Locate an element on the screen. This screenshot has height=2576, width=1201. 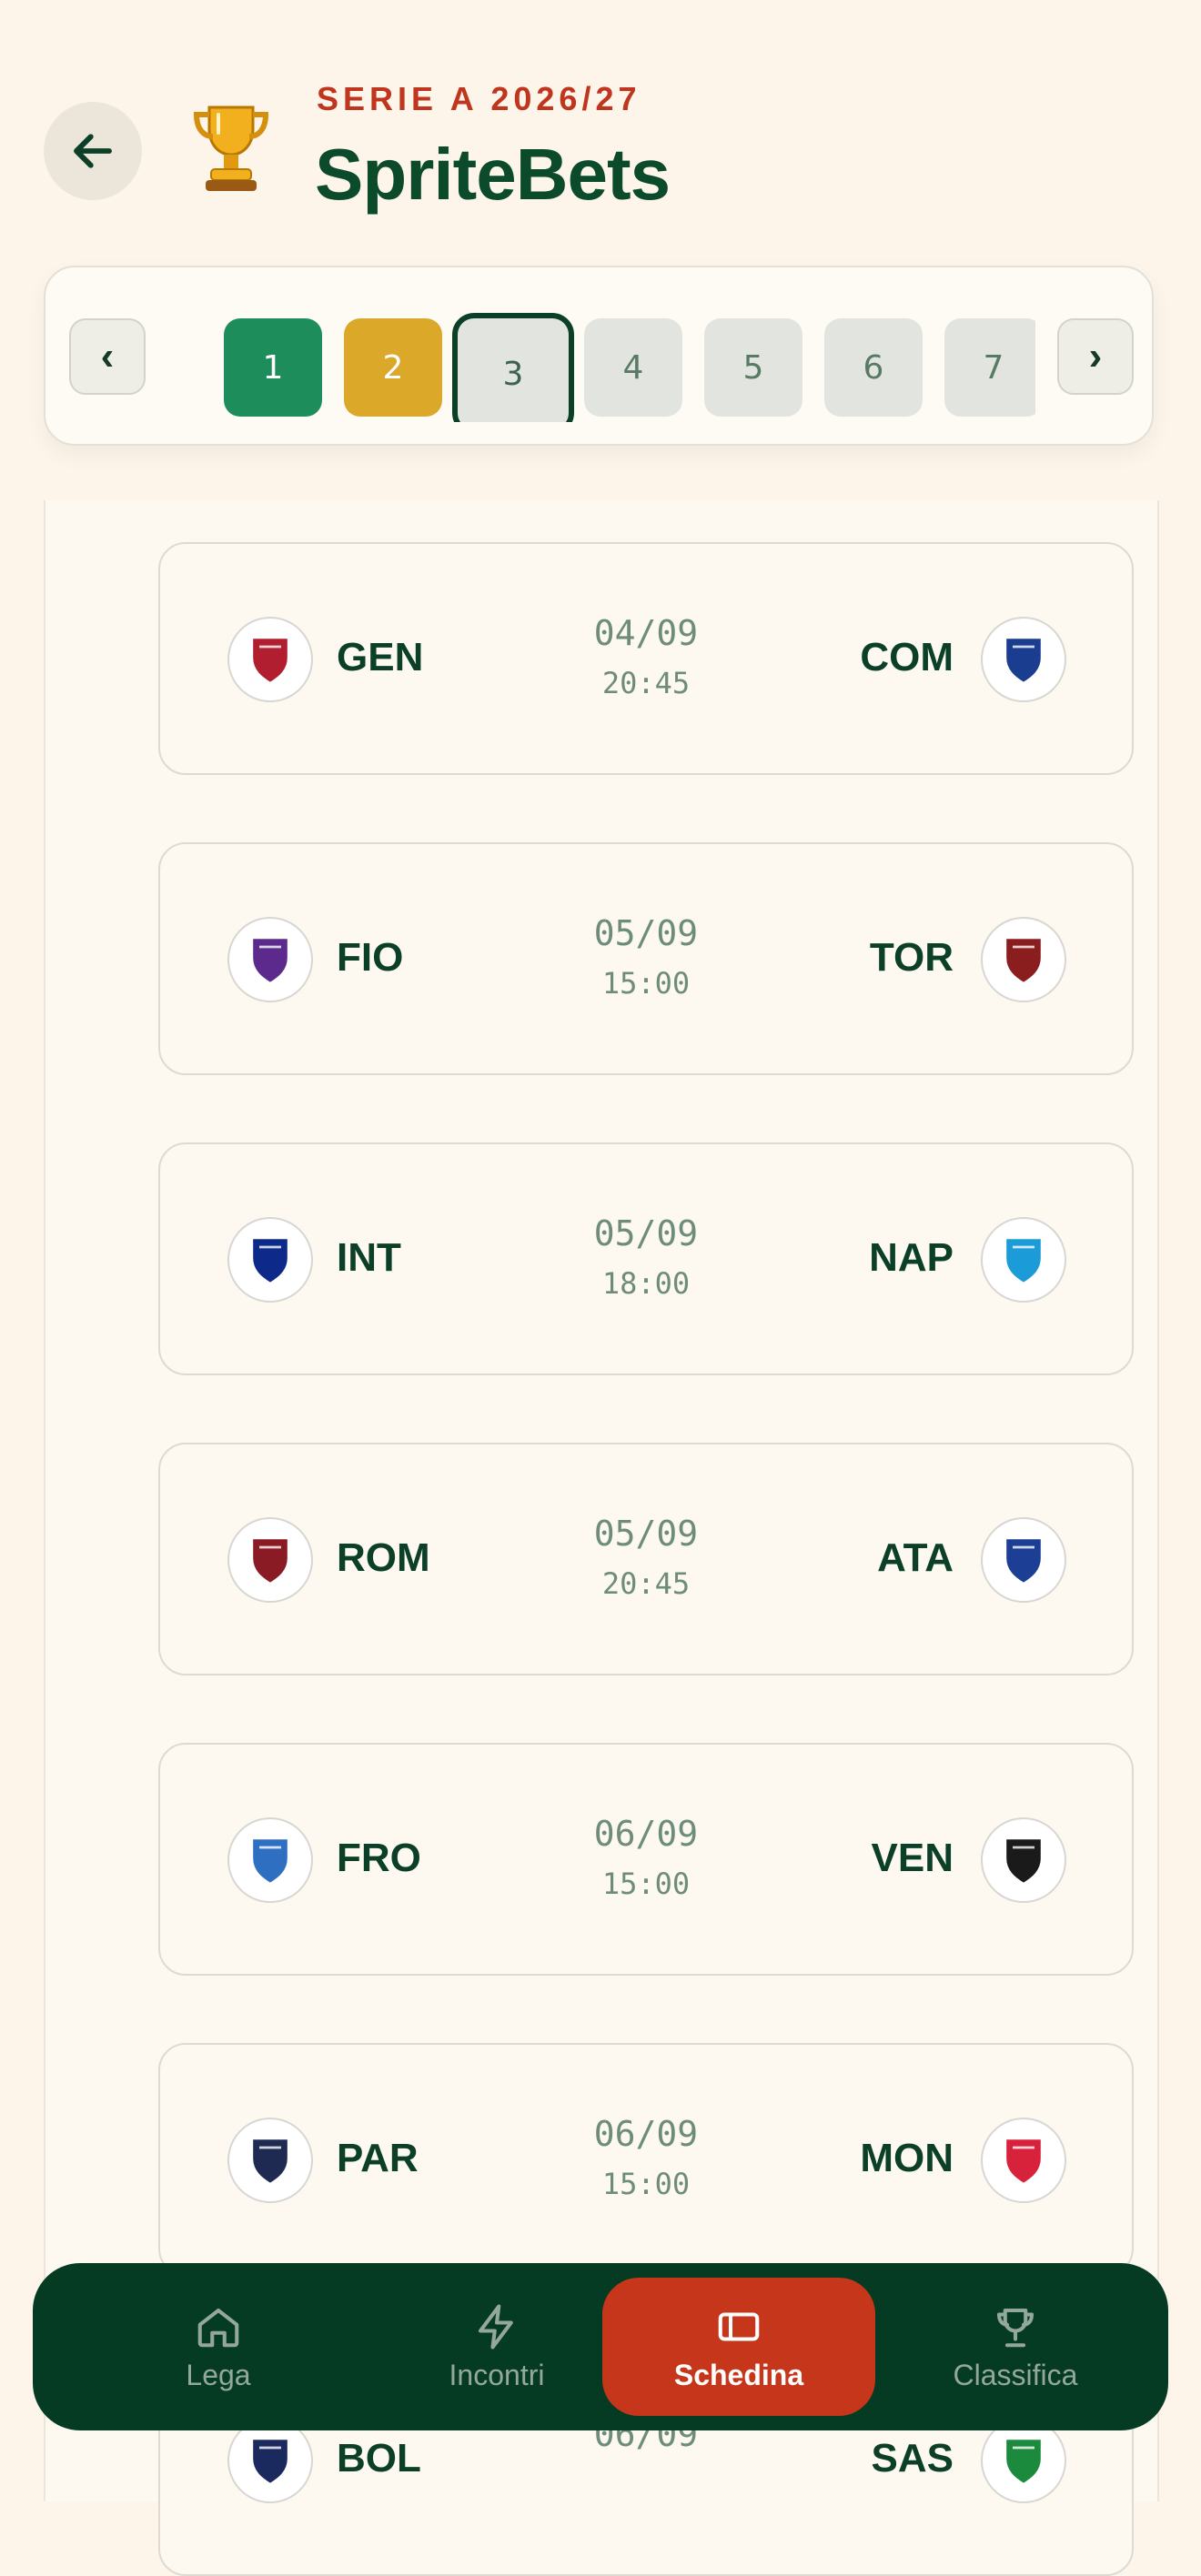
away-team-code: ATA is located at coordinates (915, 1557).